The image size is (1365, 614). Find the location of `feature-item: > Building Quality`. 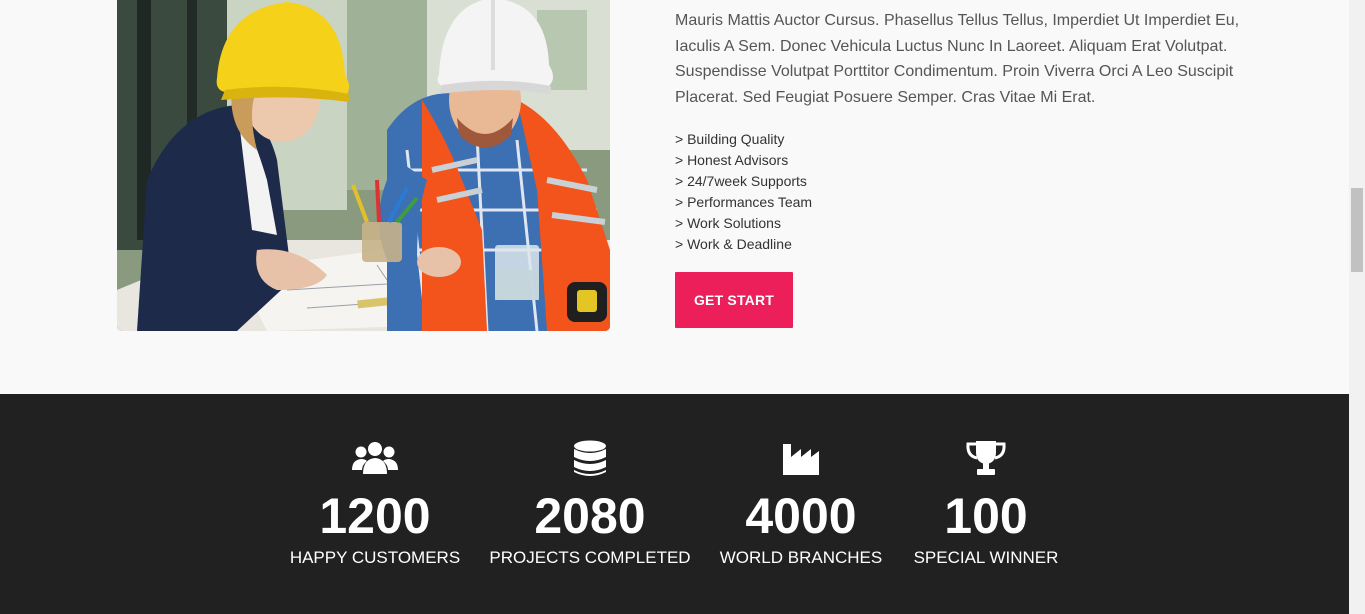

feature-item: > Building Quality is located at coordinates (730, 139).